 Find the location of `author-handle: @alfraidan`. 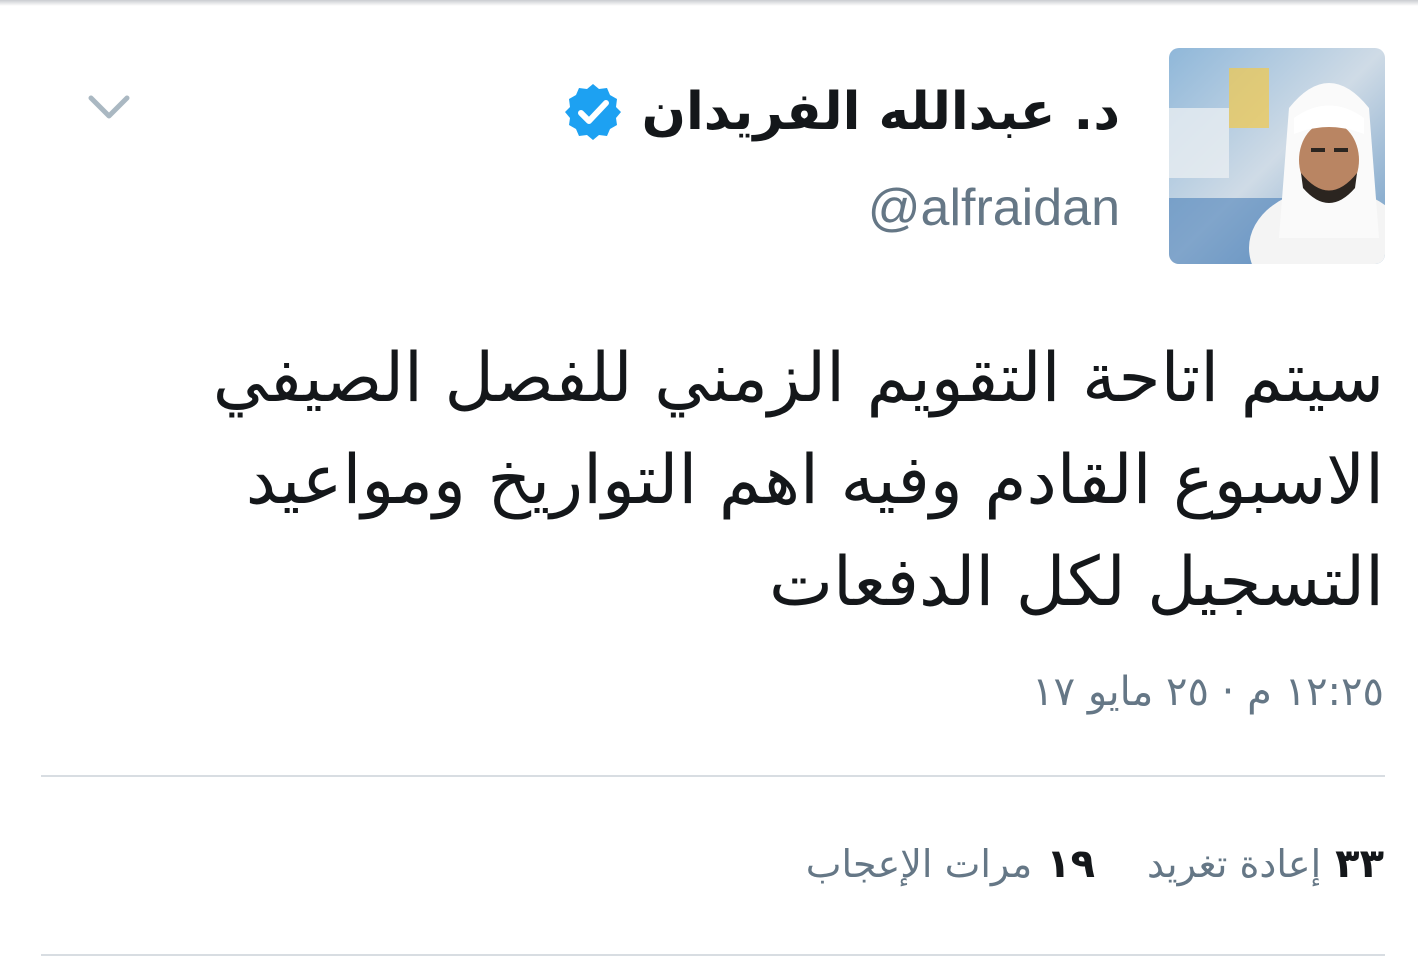

author-handle: @alfraidan is located at coordinates (994, 208).